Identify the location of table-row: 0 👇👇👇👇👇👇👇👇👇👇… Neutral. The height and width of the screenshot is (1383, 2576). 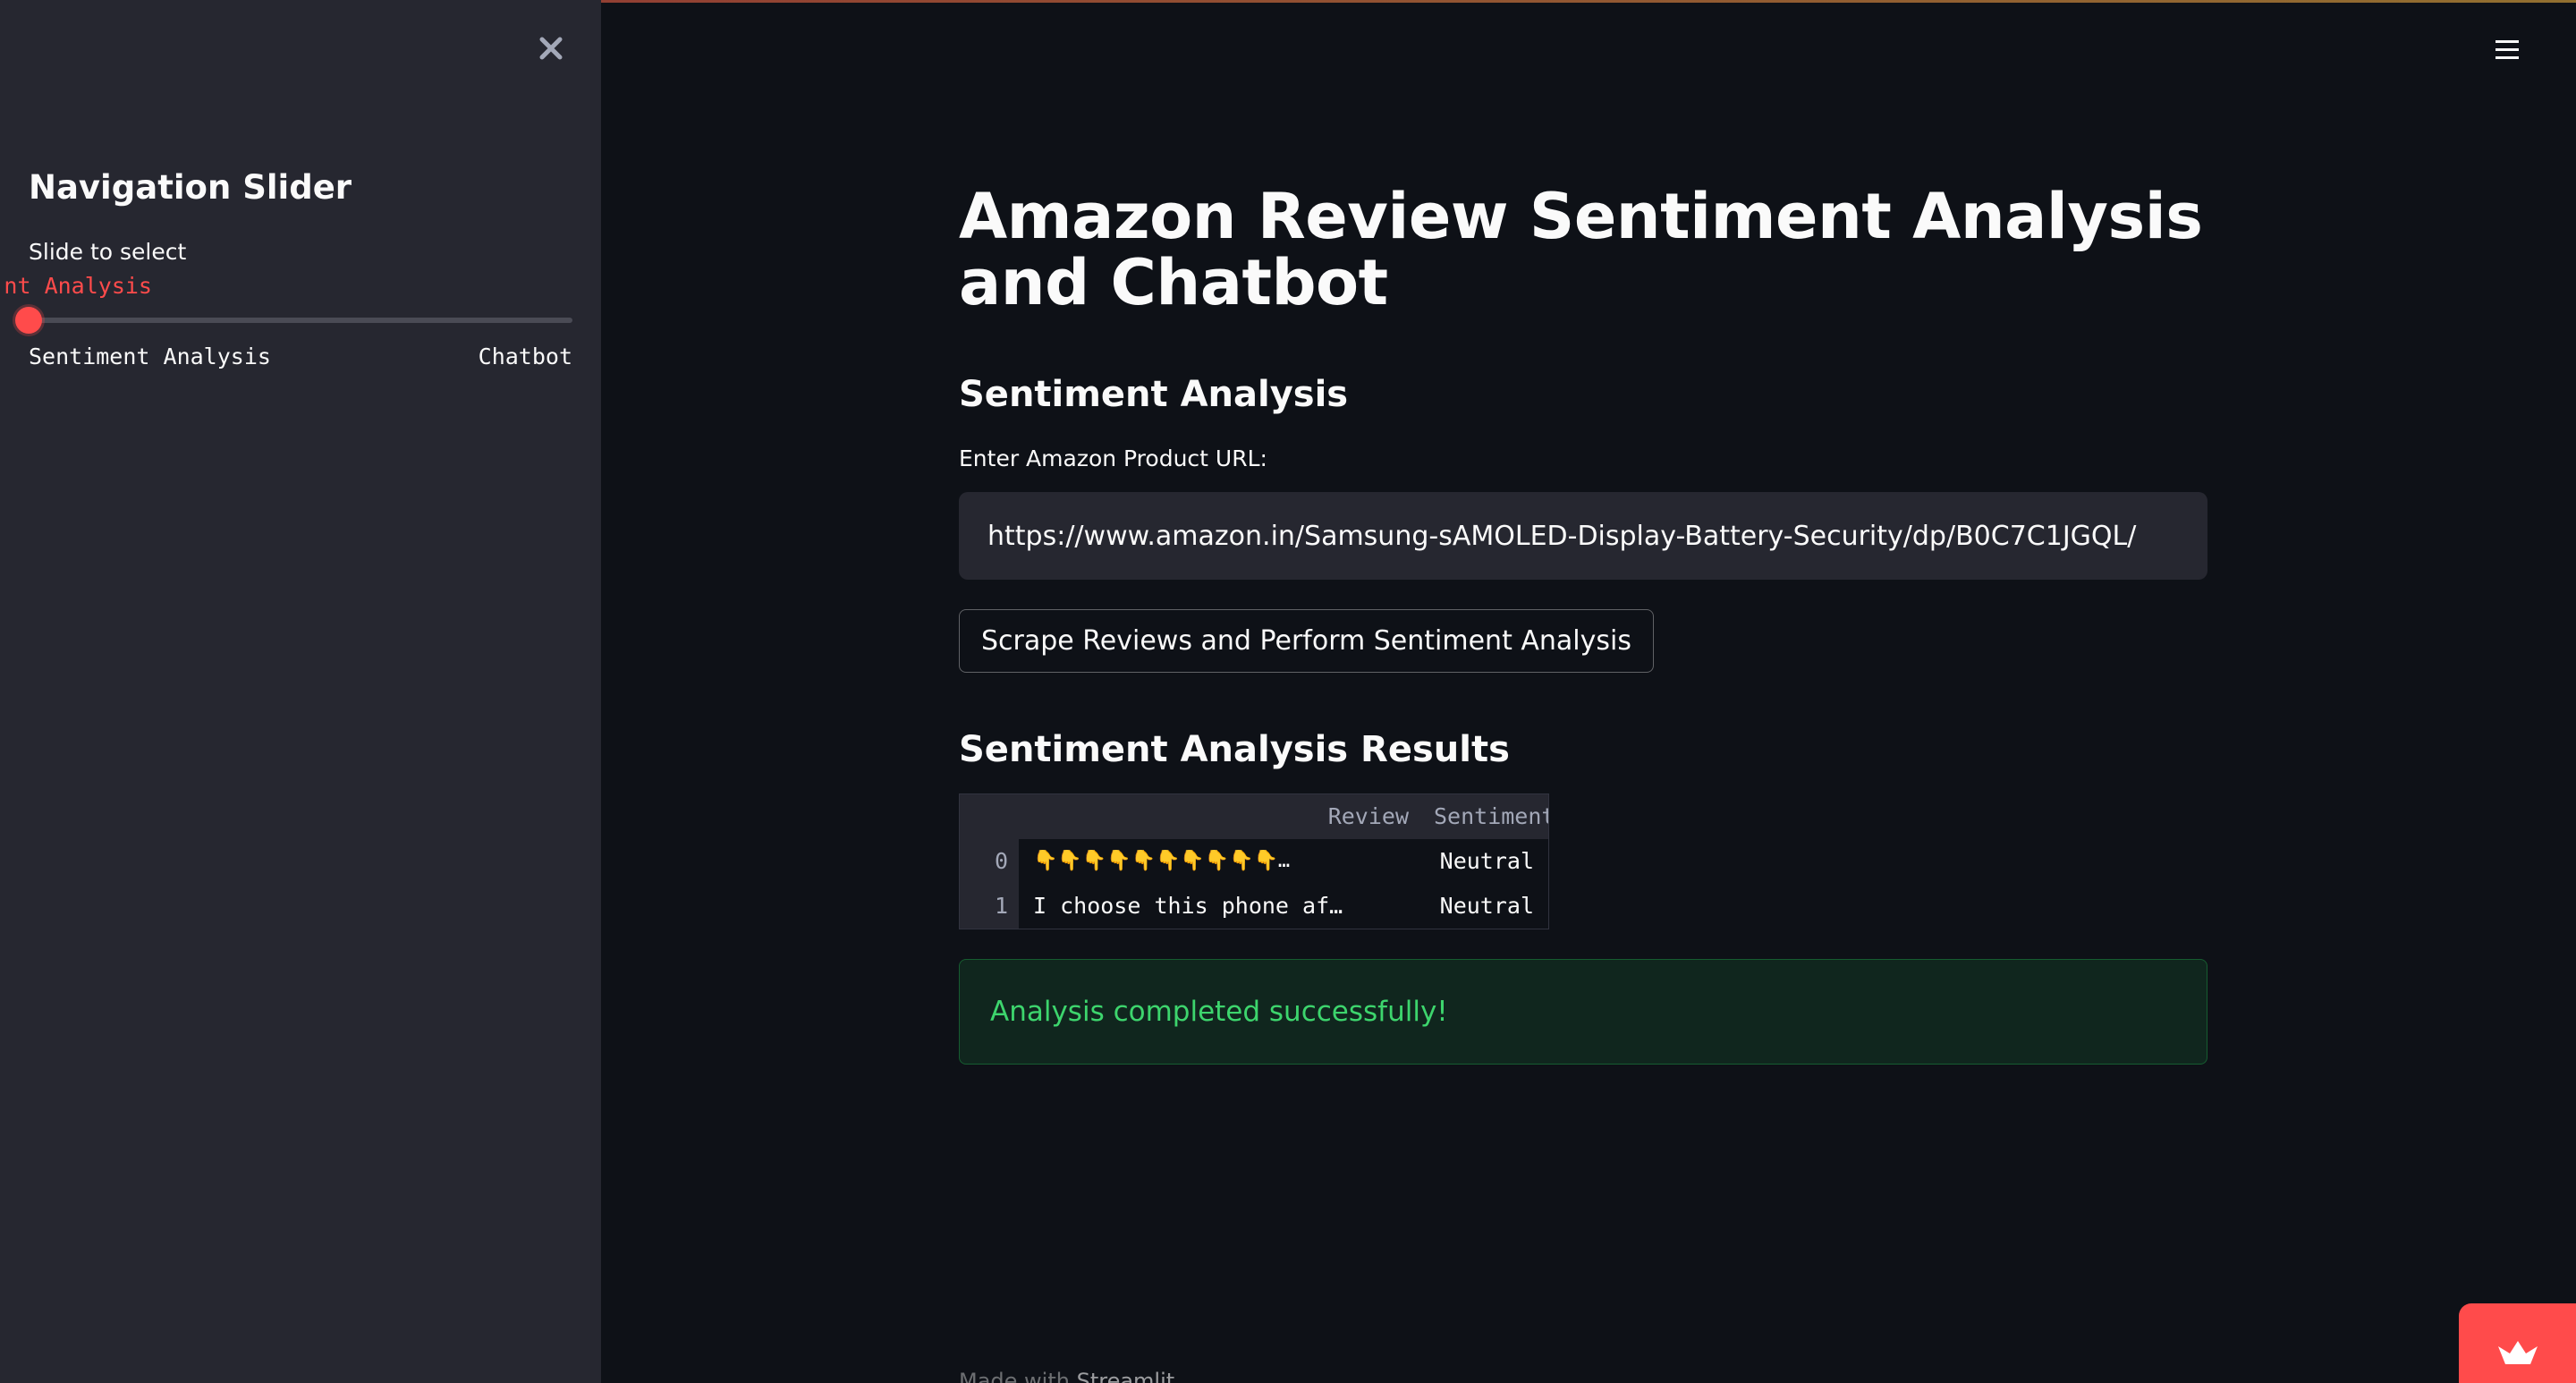
(1254, 862).